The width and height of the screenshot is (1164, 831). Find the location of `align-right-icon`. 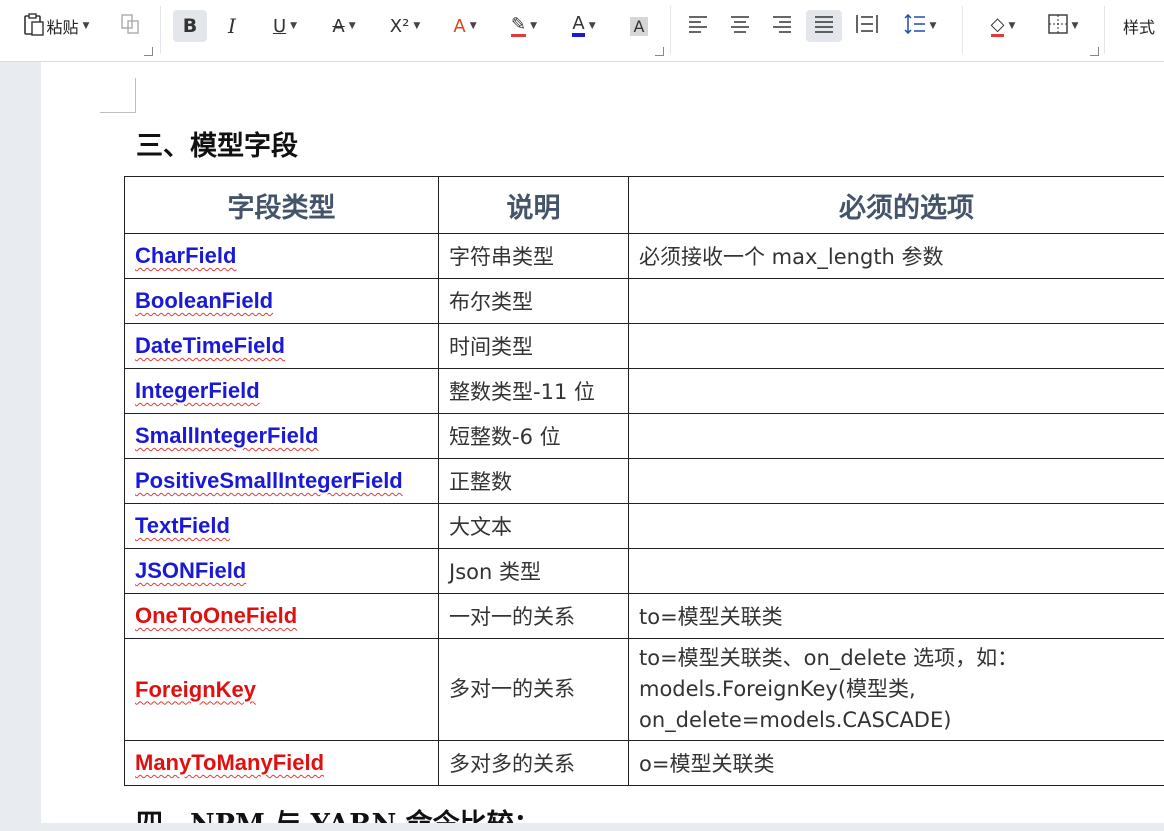

align-right-icon is located at coordinates (782, 26).